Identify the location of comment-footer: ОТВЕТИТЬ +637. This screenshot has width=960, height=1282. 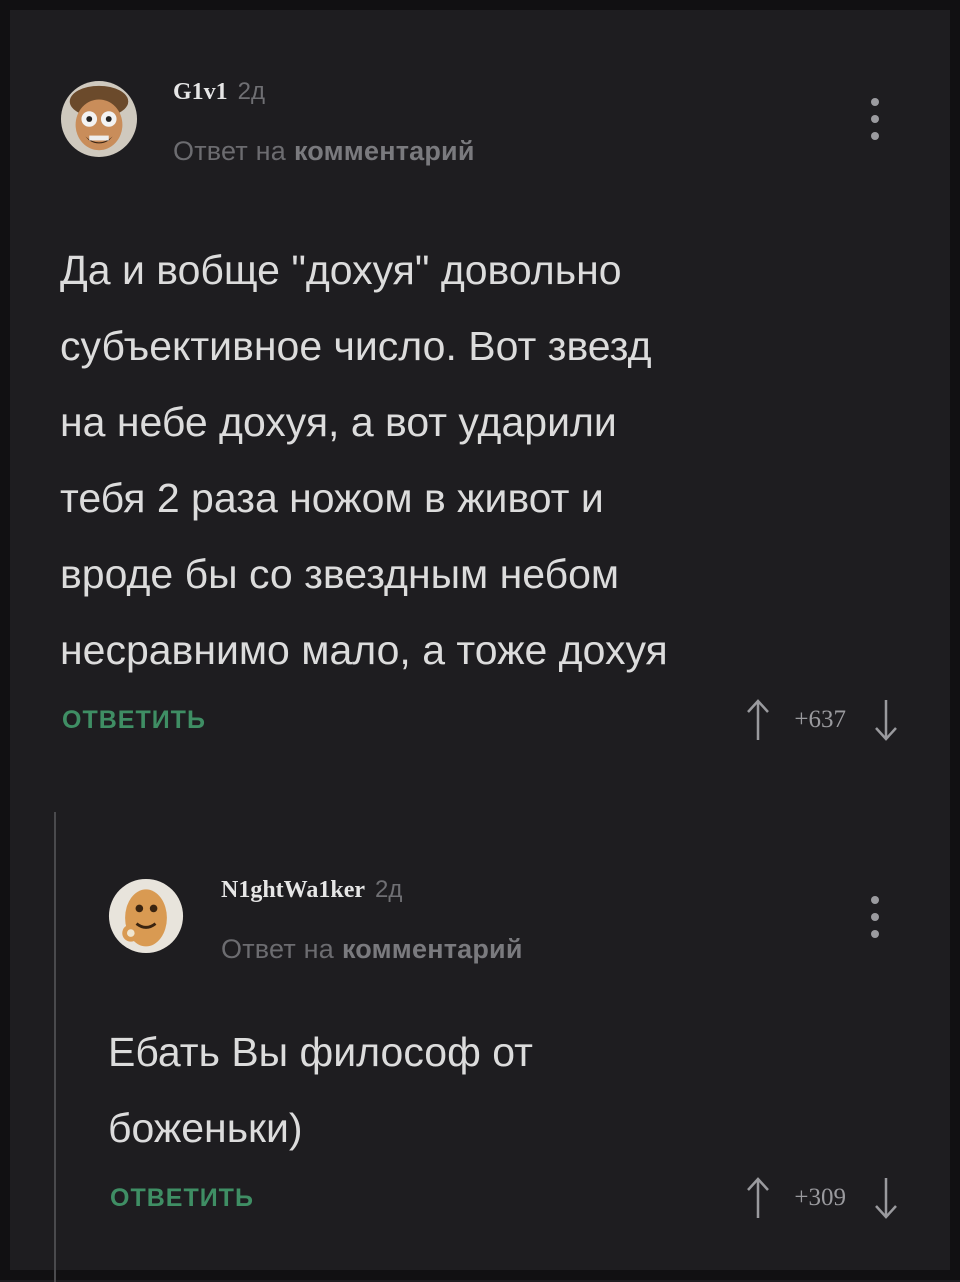
(480, 724).